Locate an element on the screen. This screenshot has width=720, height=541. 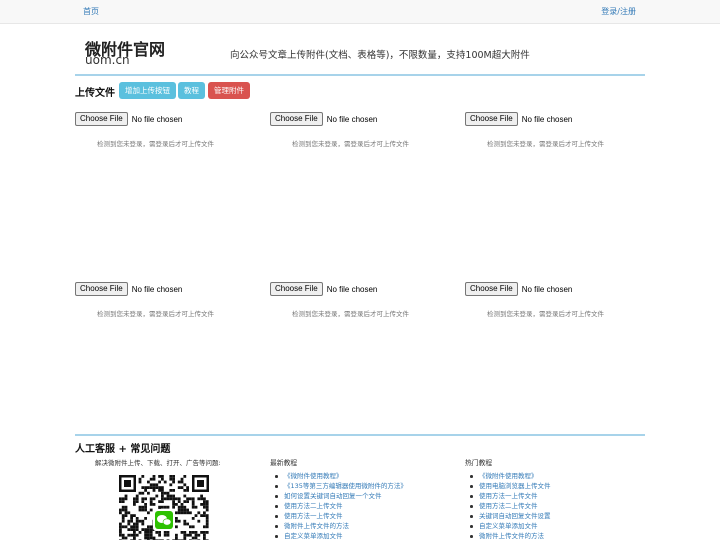
wechat-qr-code is located at coordinates (164, 507).